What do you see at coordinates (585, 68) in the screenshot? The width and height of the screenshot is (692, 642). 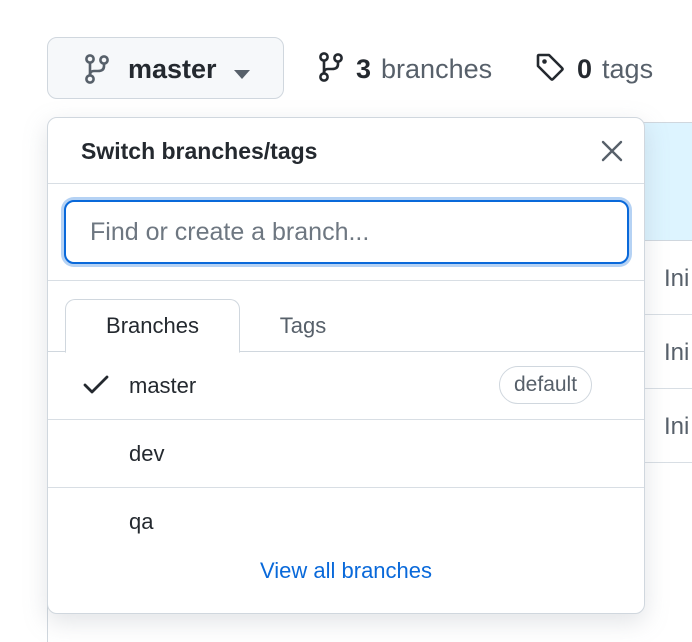 I see `tags-count: 0` at bounding box center [585, 68].